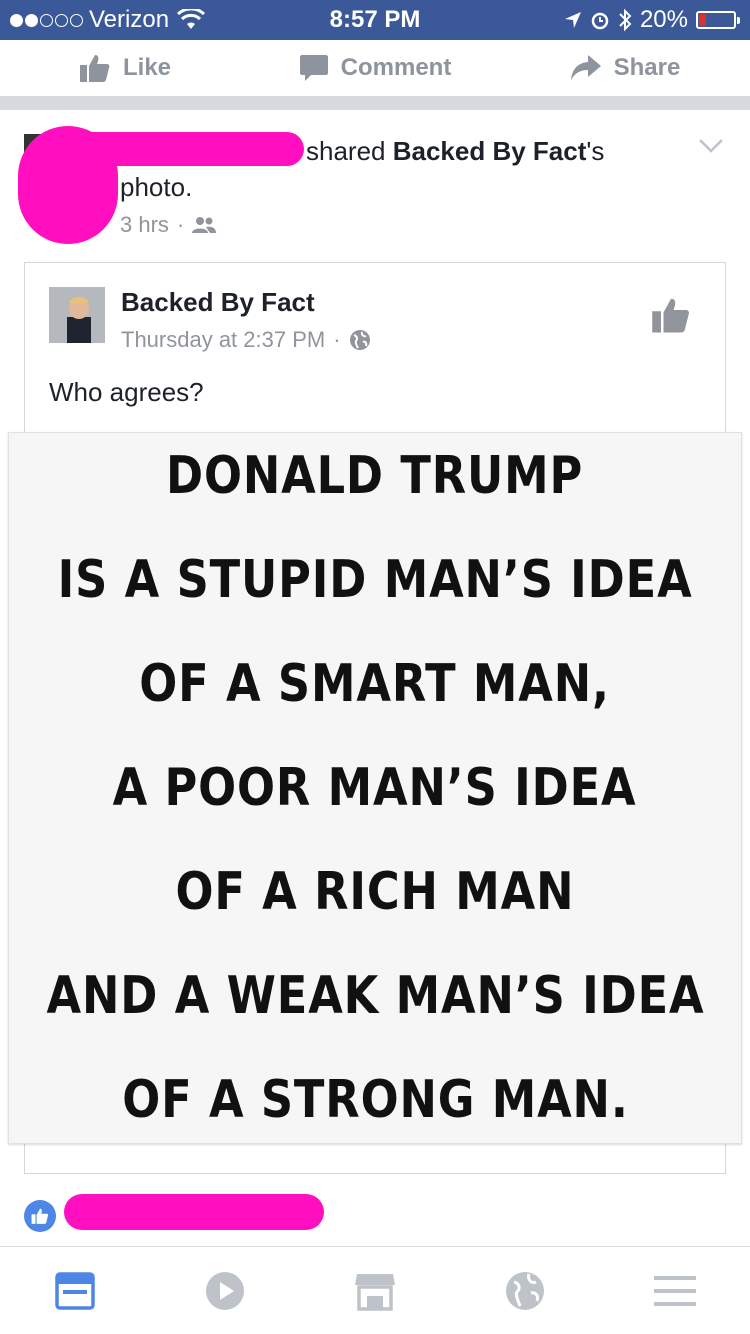 This screenshot has width=750, height=1334. Describe the element at coordinates (204, 225) in the screenshot. I see `friends-icon` at that location.